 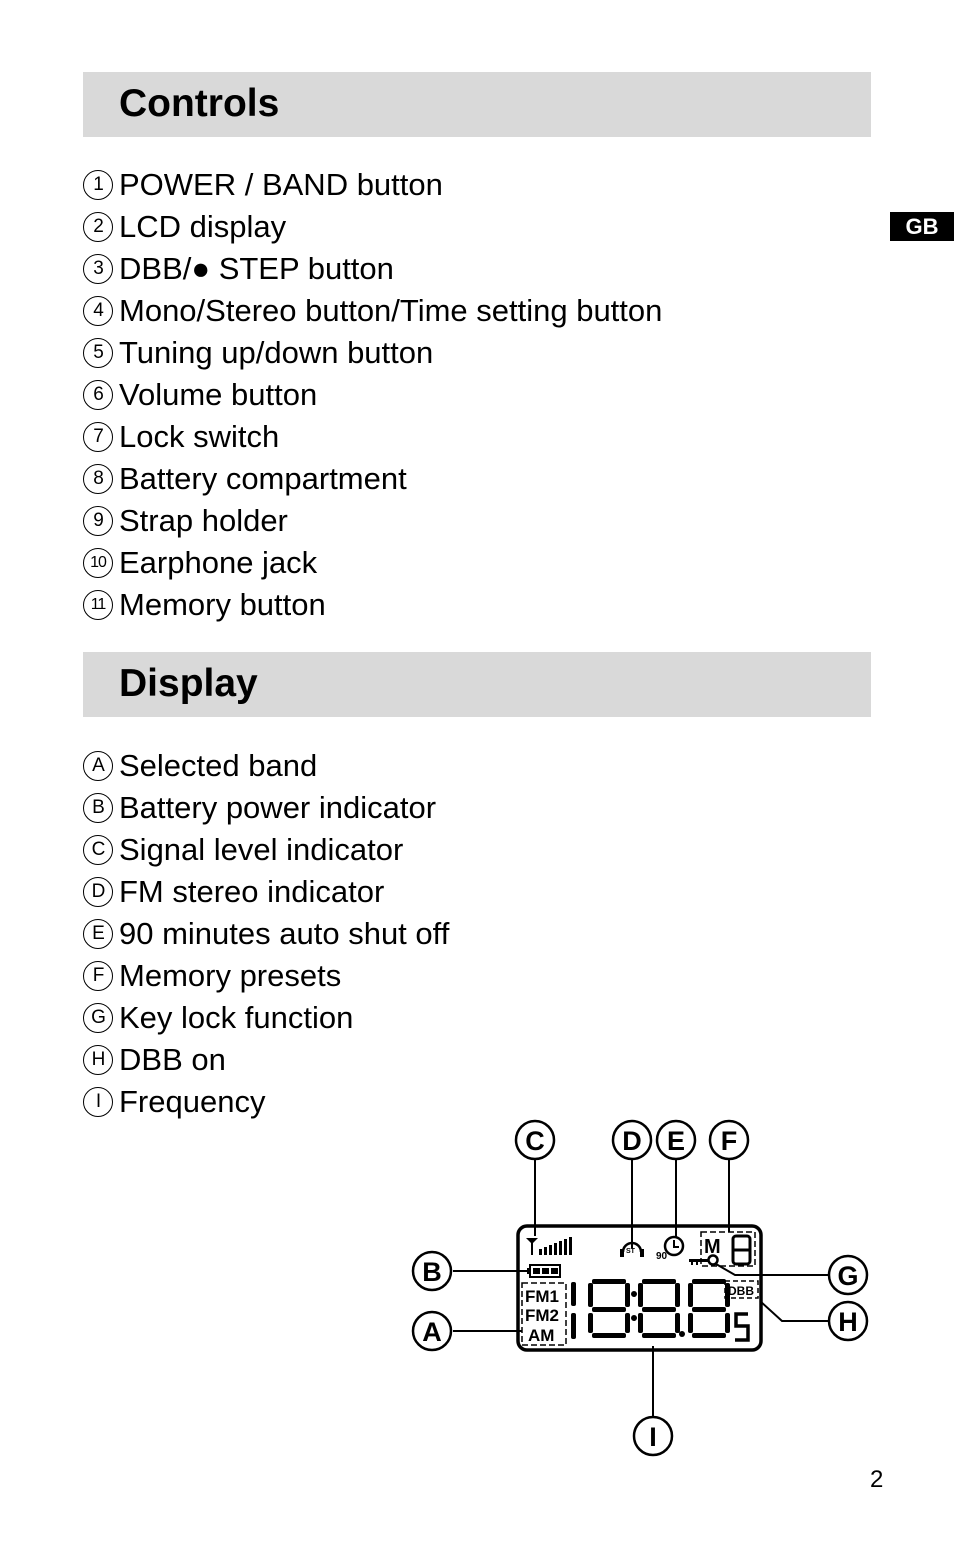 I want to click on callout-a: A, so click(x=432, y=1331).